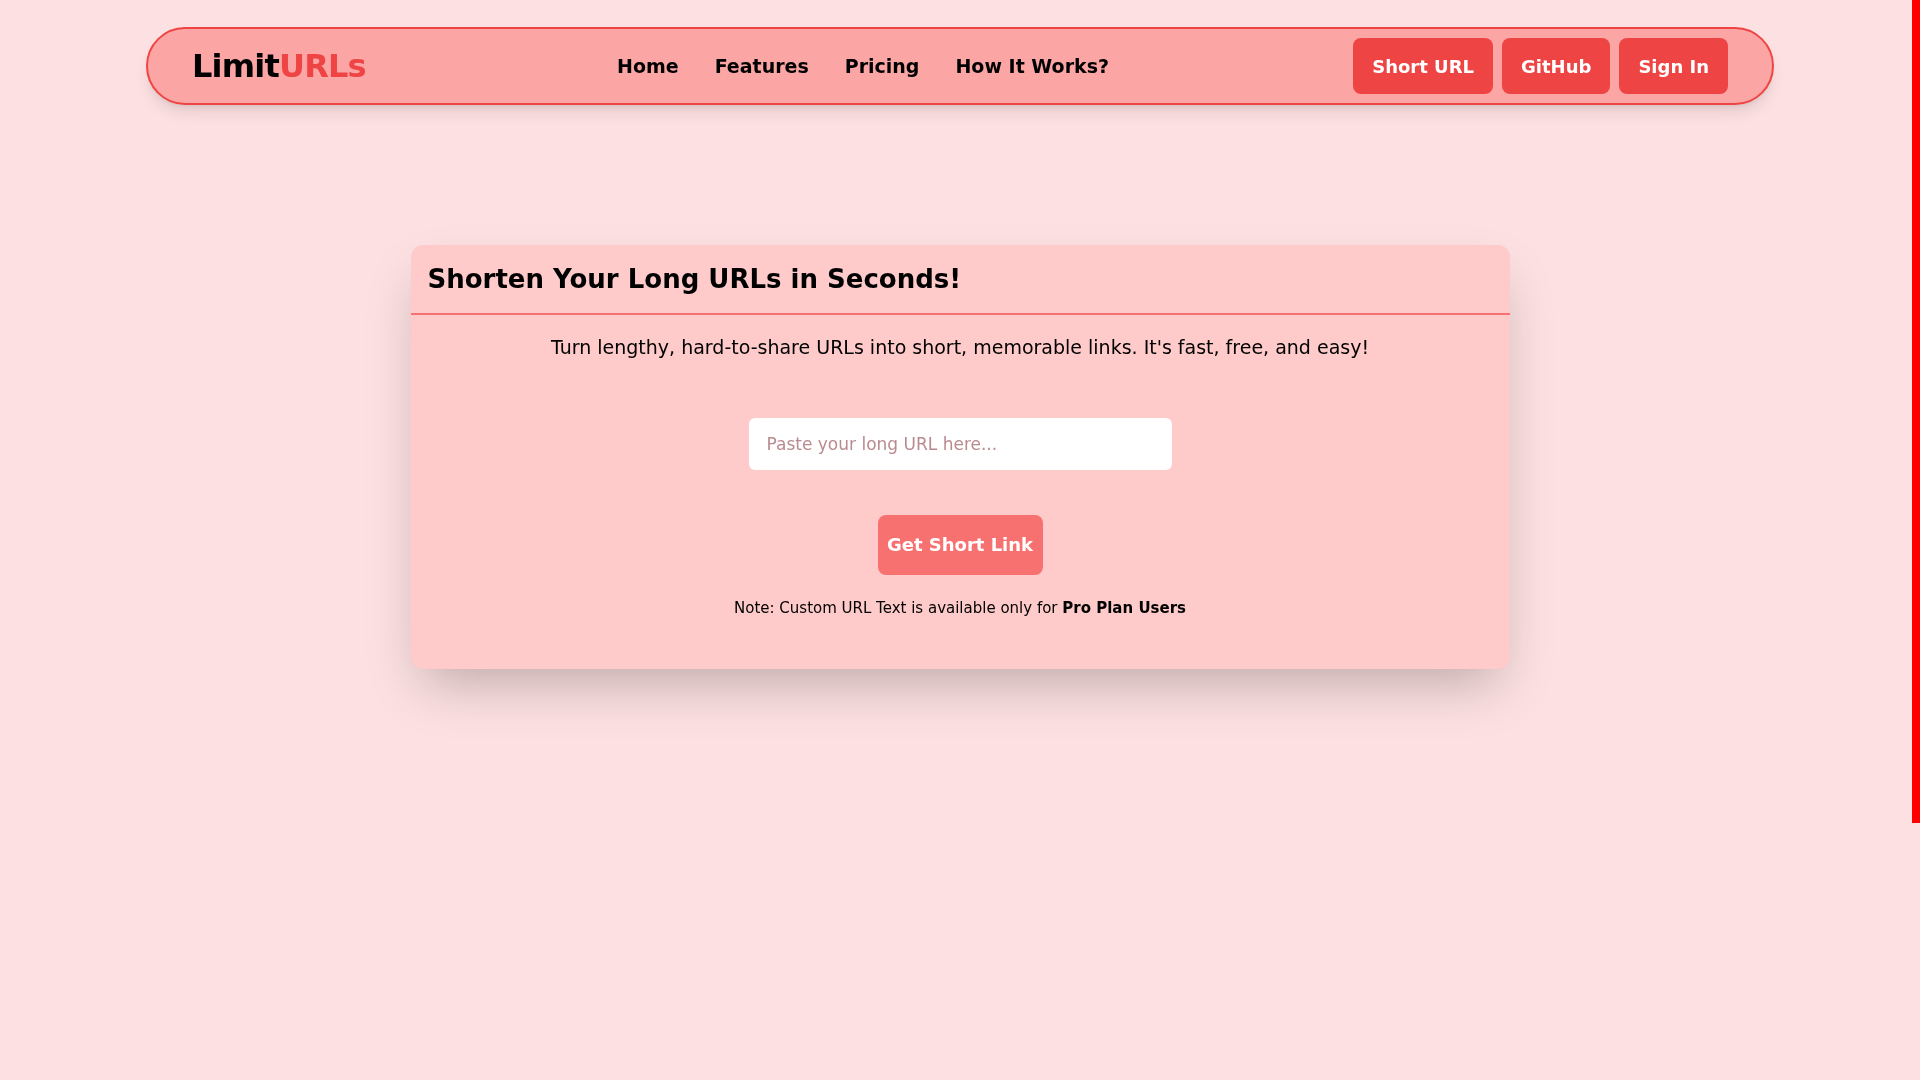 This screenshot has height=1080, width=1920. What do you see at coordinates (1032, 66) in the screenshot?
I see `nav-link: How It Works?` at bounding box center [1032, 66].